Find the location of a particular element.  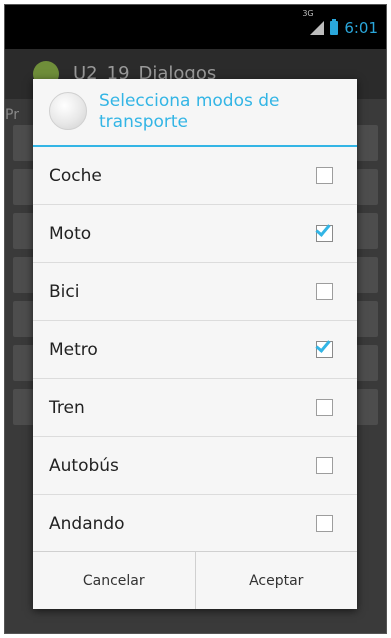

status-indicators: 3G 6:01 is located at coordinates (340, 23).